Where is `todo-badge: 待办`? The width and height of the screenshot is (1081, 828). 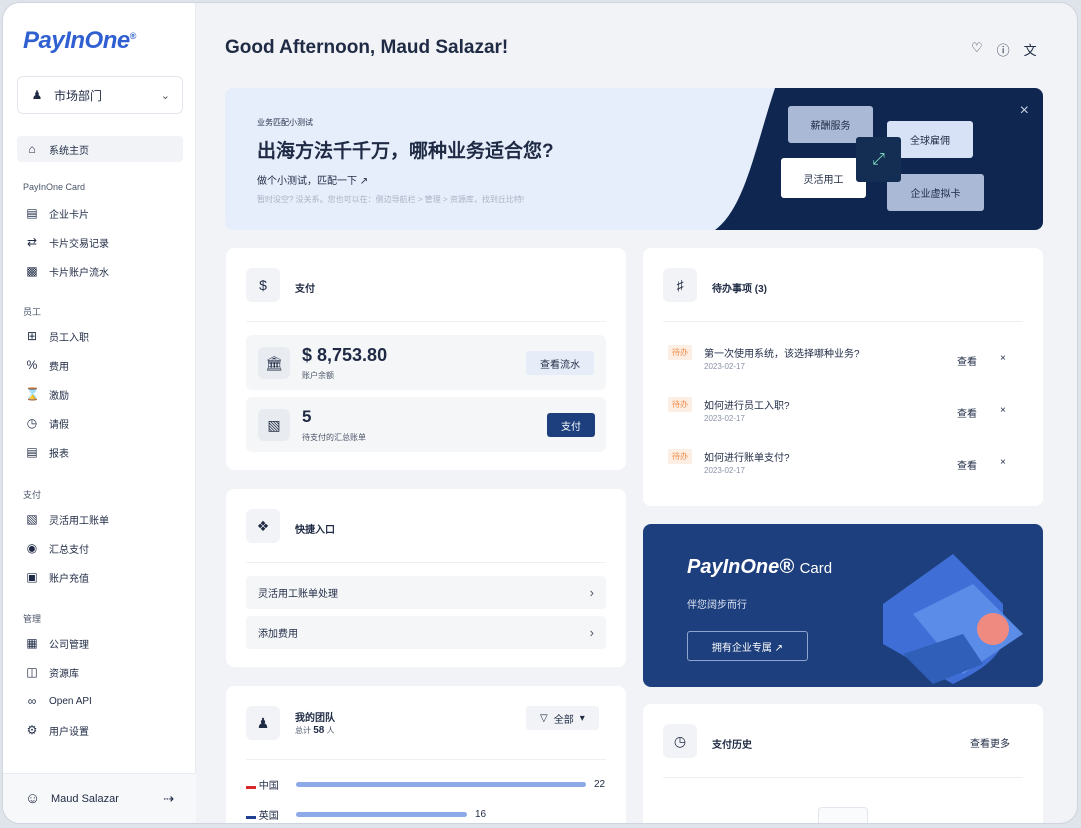 todo-badge: 待办 is located at coordinates (680, 352).